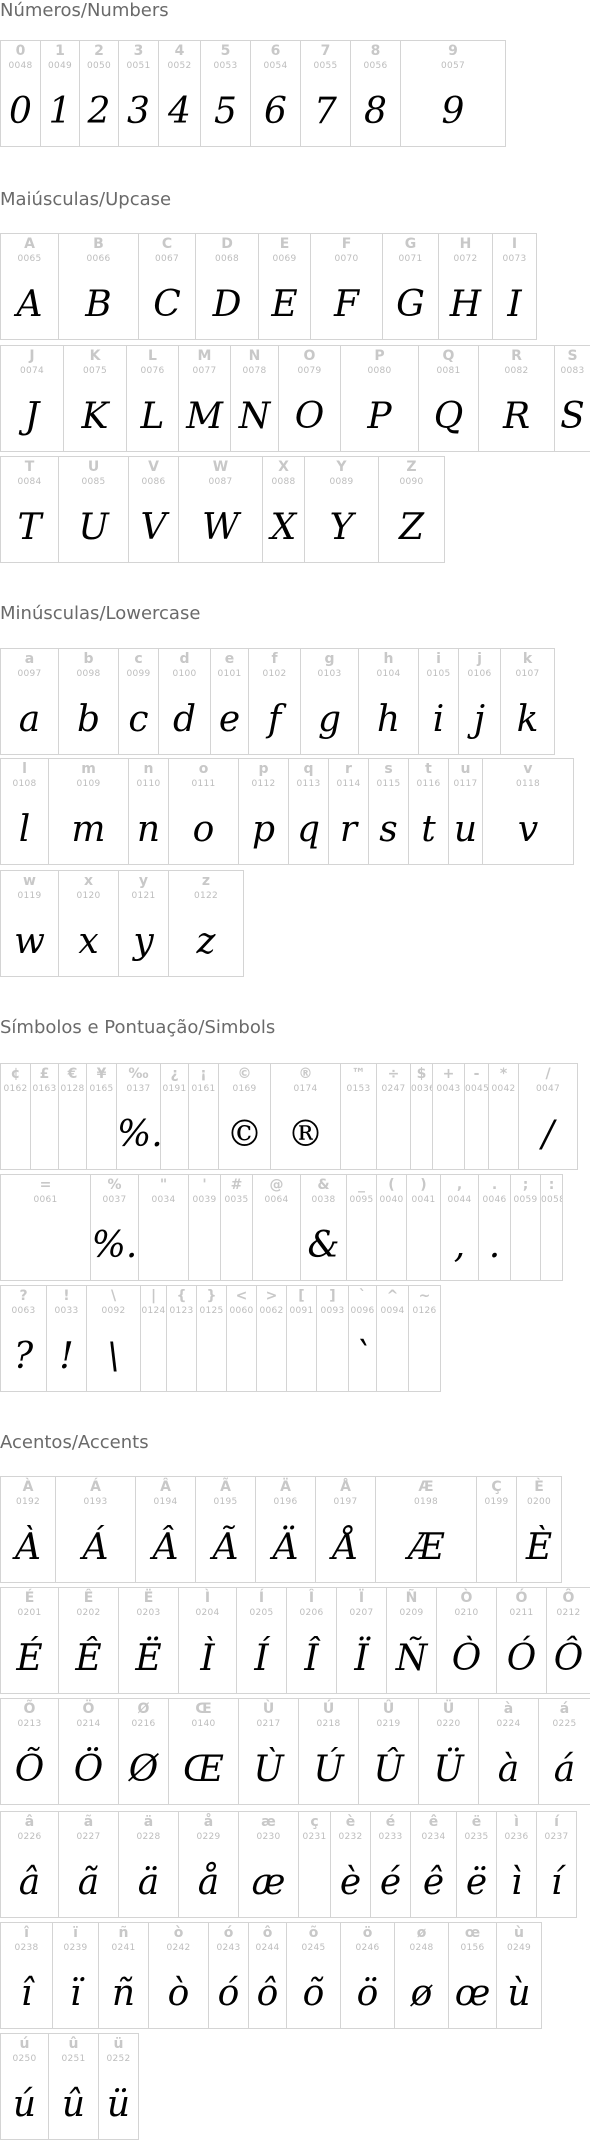 Image resolution: width=590 pixels, height=2142 pixels. I want to click on glyph-cell: | 0124, so click(153, 1338).